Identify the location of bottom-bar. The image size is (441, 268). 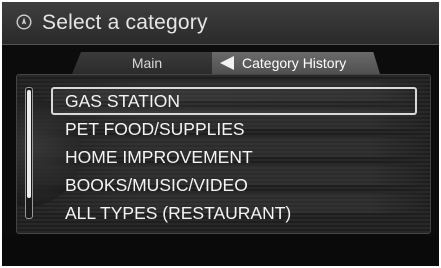
(220, 251).